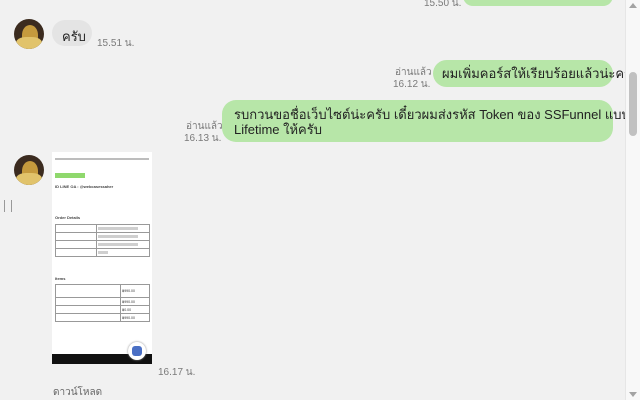 This screenshot has width=640, height=400. I want to click on message-time: 15.50 น., so click(443, 4).